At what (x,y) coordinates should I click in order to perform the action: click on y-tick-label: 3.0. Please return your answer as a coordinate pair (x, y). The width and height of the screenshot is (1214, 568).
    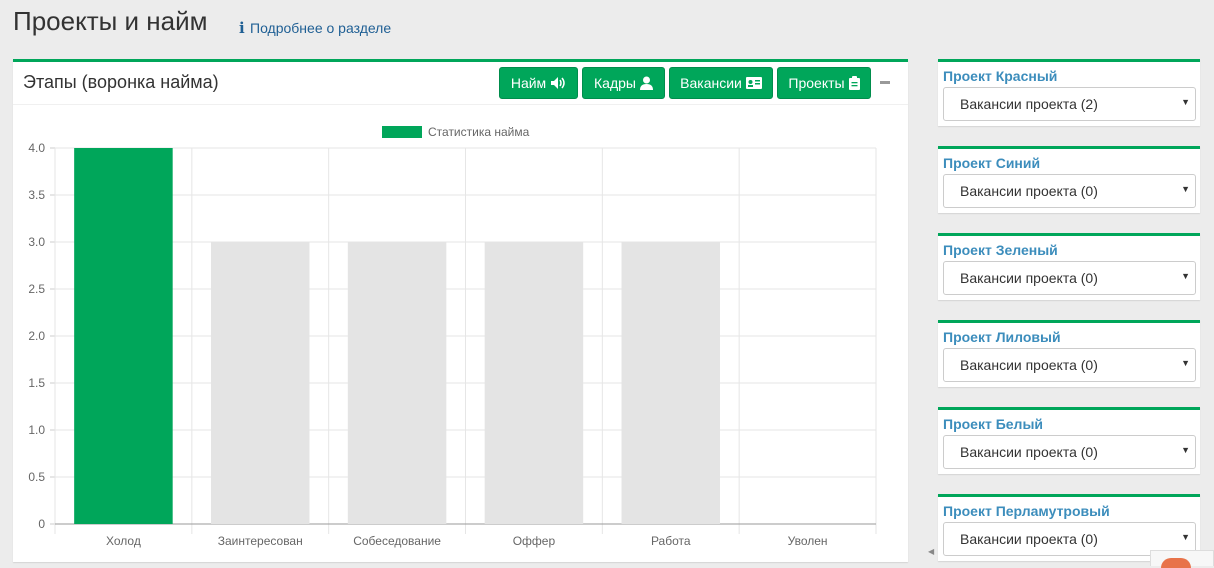
    Looking at the image, I should click on (36, 242).